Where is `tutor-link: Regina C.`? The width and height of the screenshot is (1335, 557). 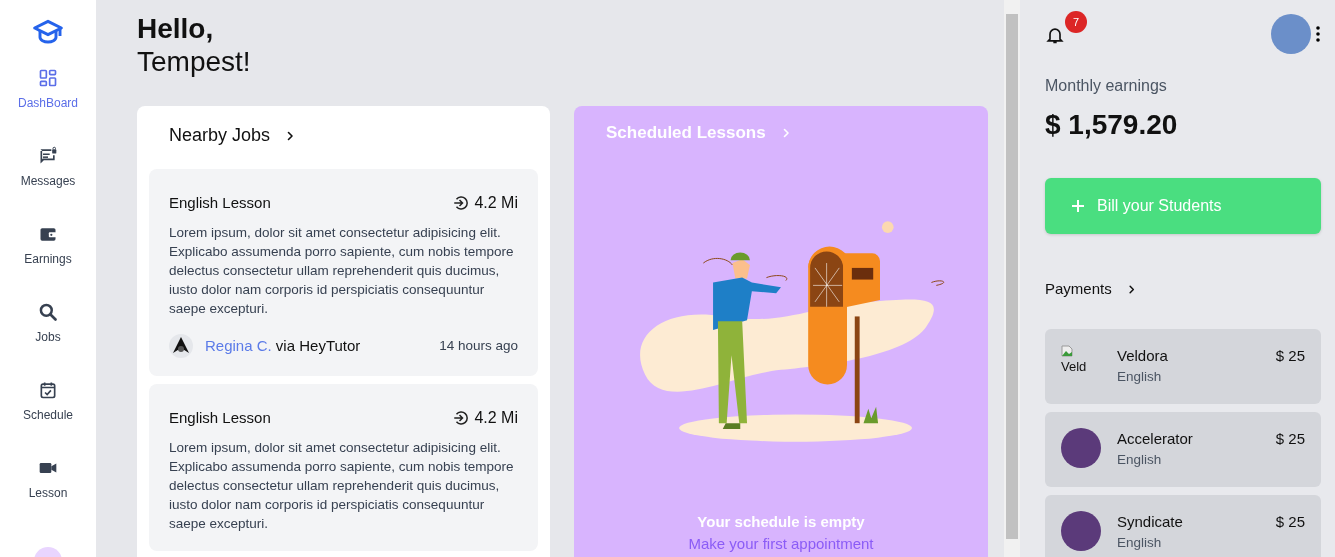
tutor-link: Regina C. is located at coordinates (238, 346).